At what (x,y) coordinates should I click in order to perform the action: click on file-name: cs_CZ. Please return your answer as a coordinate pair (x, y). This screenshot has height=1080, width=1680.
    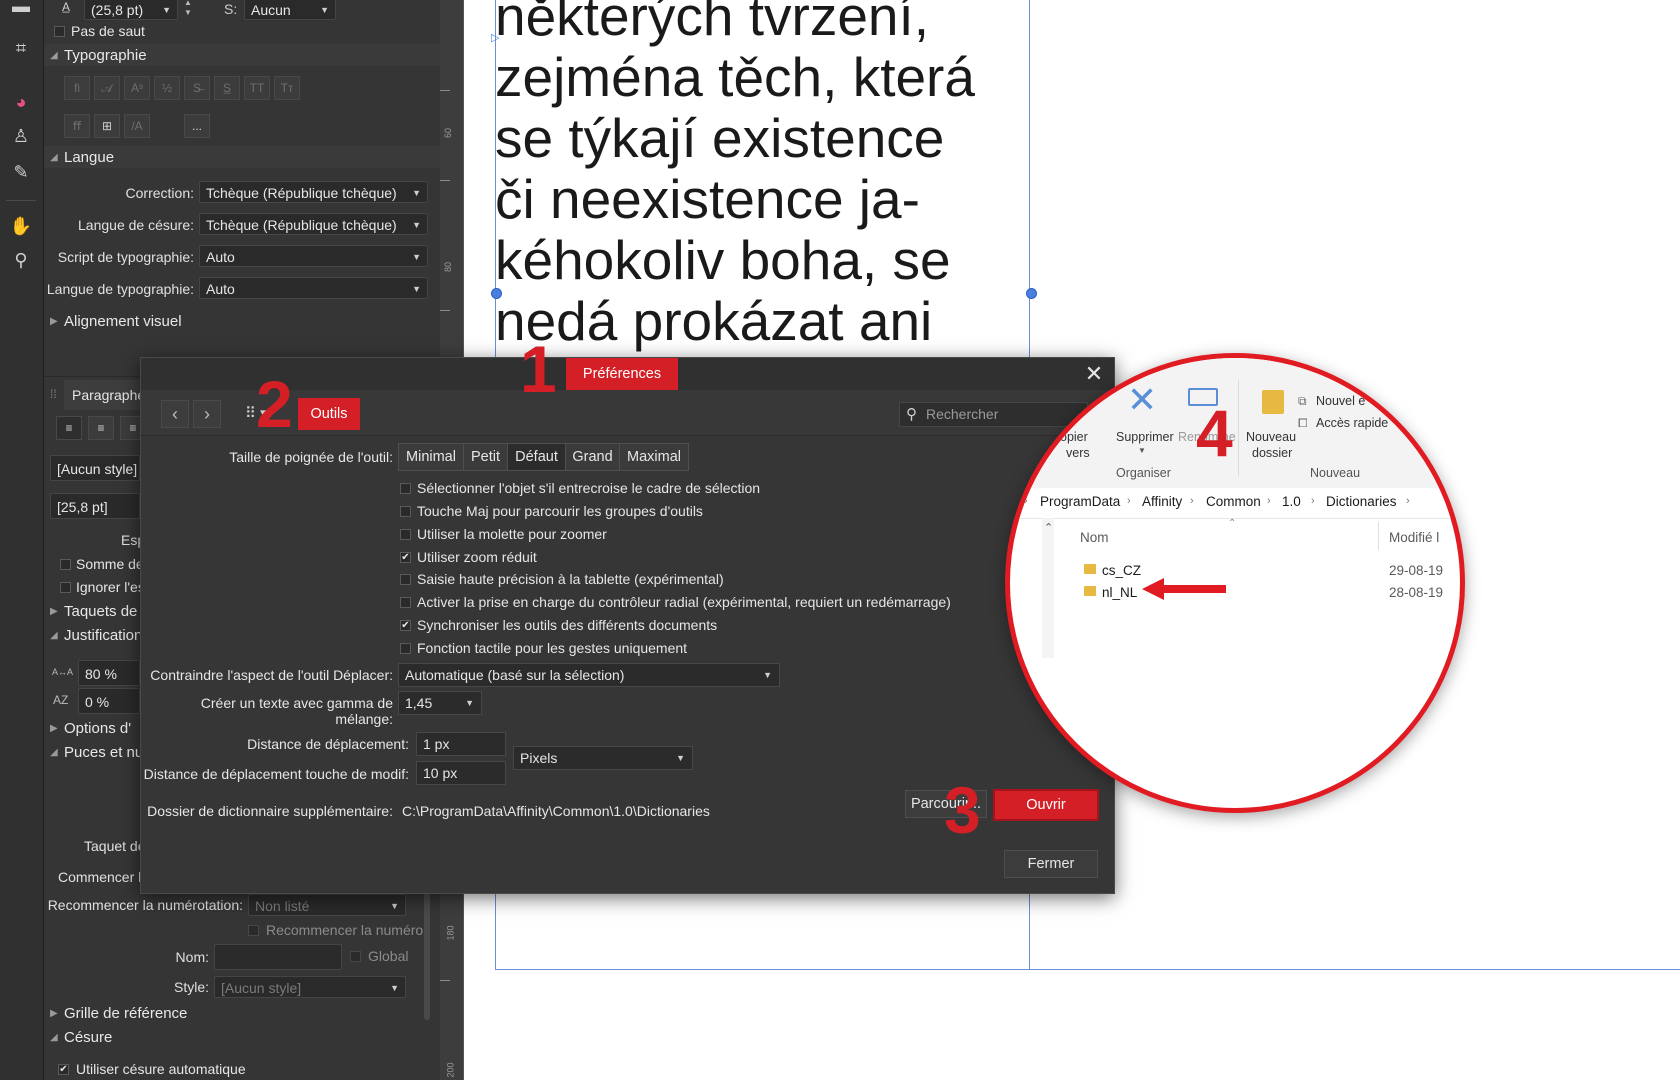
    Looking at the image, I should click on (1121, 570).